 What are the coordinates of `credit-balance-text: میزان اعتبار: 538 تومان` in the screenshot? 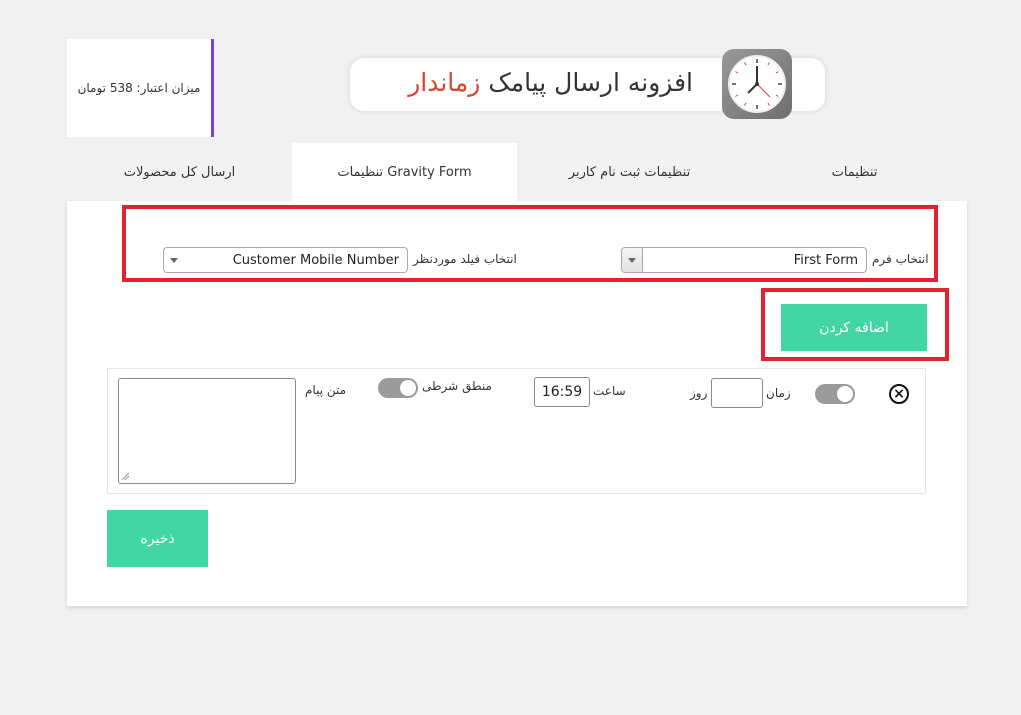 It's located at (139, 88).